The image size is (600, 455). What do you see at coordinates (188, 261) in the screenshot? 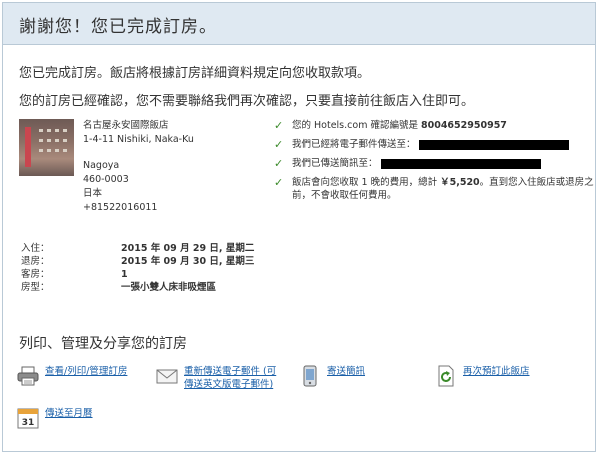
I see `checkout-value: 2015 年 09 月 30 日, 星期三` at bounding box center [188, 261].